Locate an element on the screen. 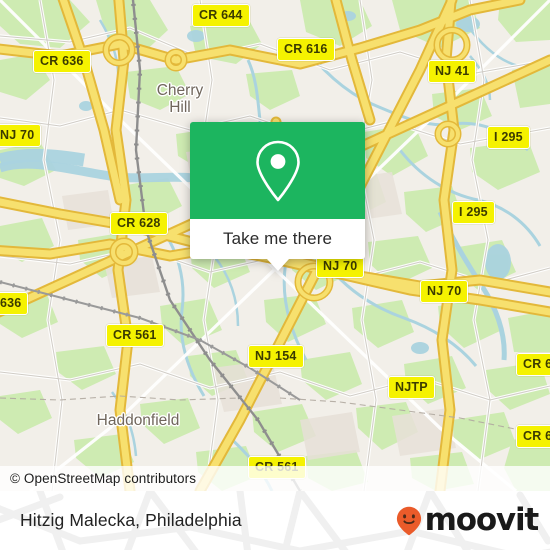 The image size is (550, 550). road-shield-cr-644: CR 644 is located at coordinates (221, 15).